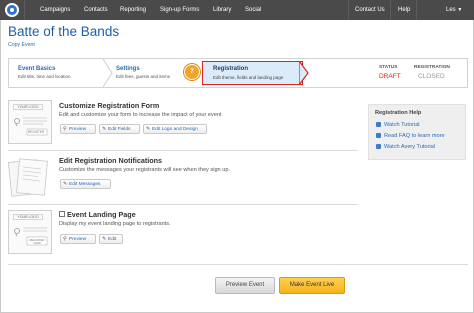 This screenshot has width=474, height=313. I want to click on registration-status: CLOSED, so click(431, 76).